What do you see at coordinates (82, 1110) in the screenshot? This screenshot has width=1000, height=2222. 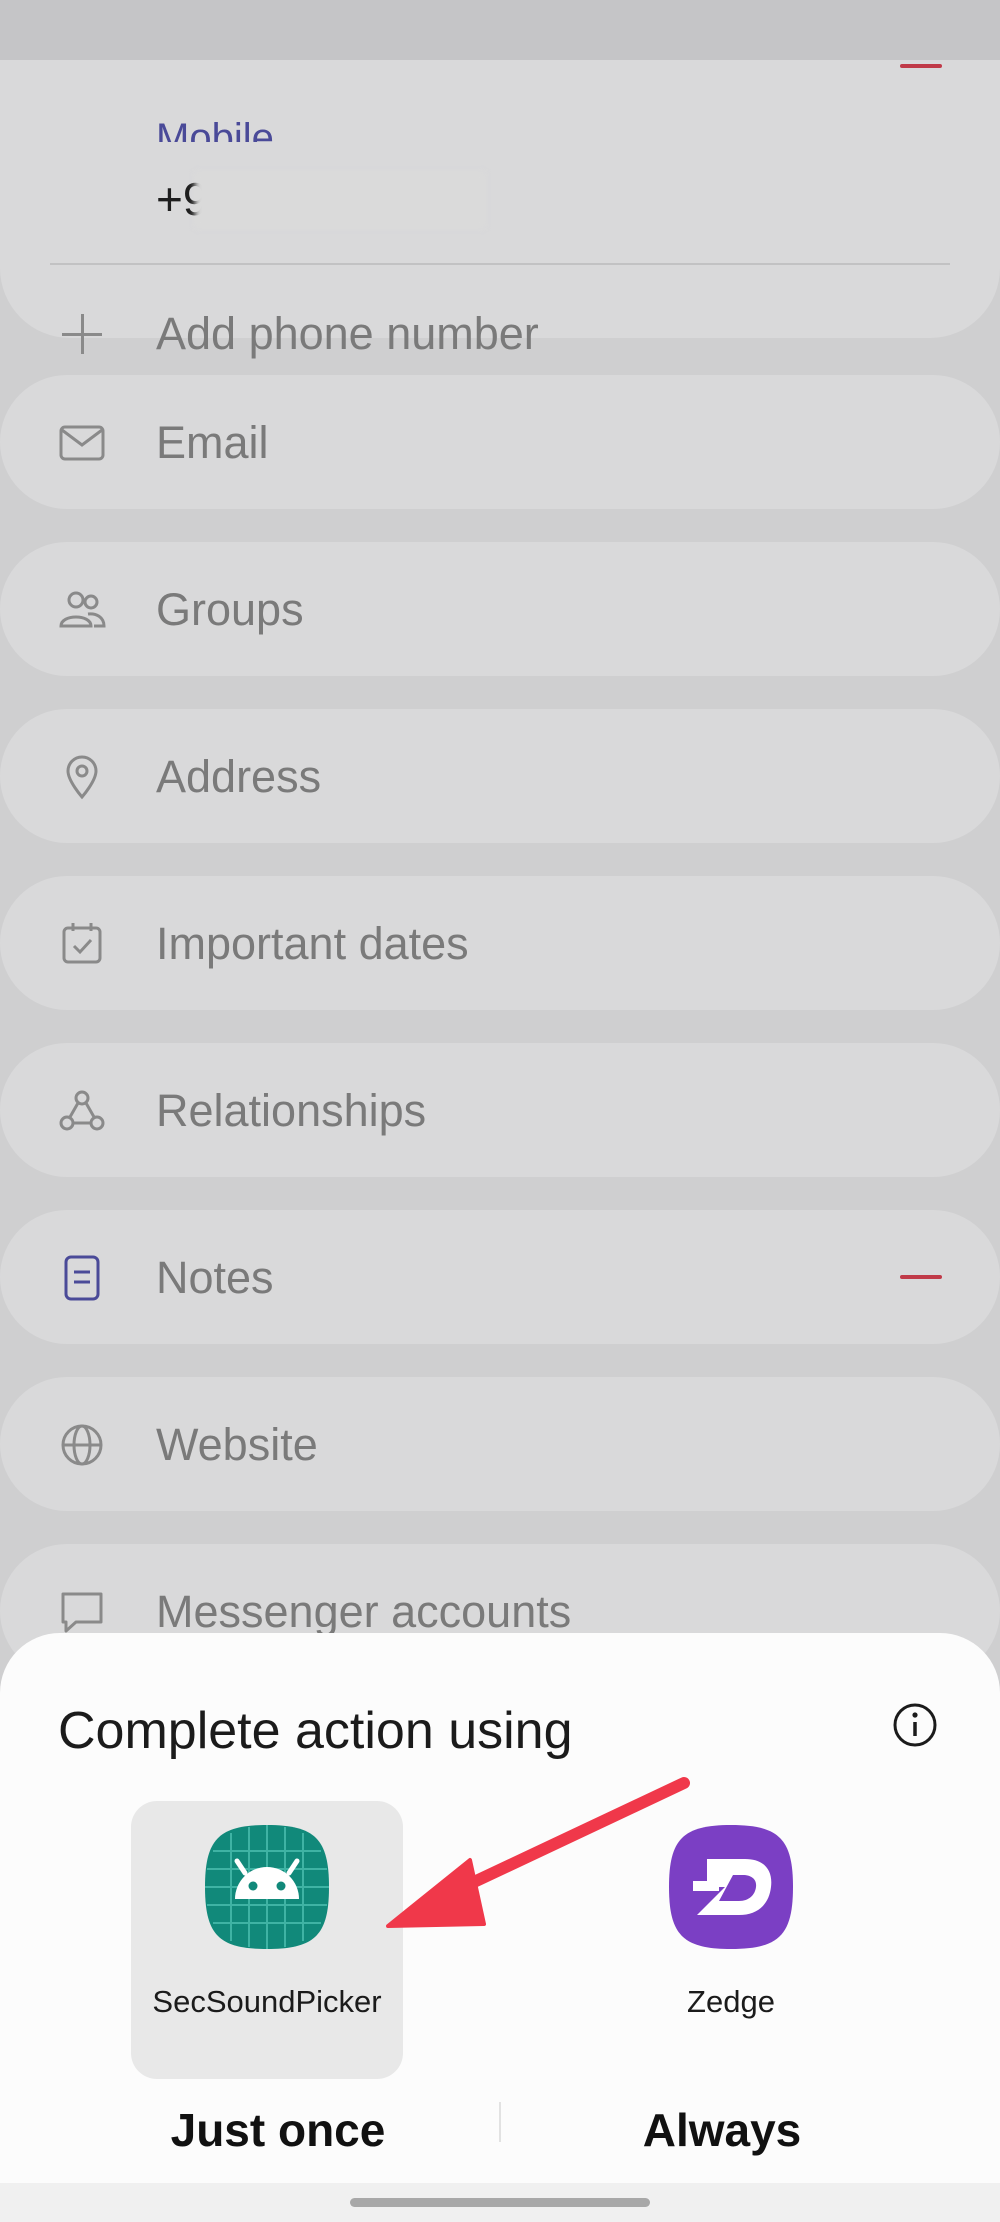 I see `relationships-icon` at bounding box center [82, 1110].